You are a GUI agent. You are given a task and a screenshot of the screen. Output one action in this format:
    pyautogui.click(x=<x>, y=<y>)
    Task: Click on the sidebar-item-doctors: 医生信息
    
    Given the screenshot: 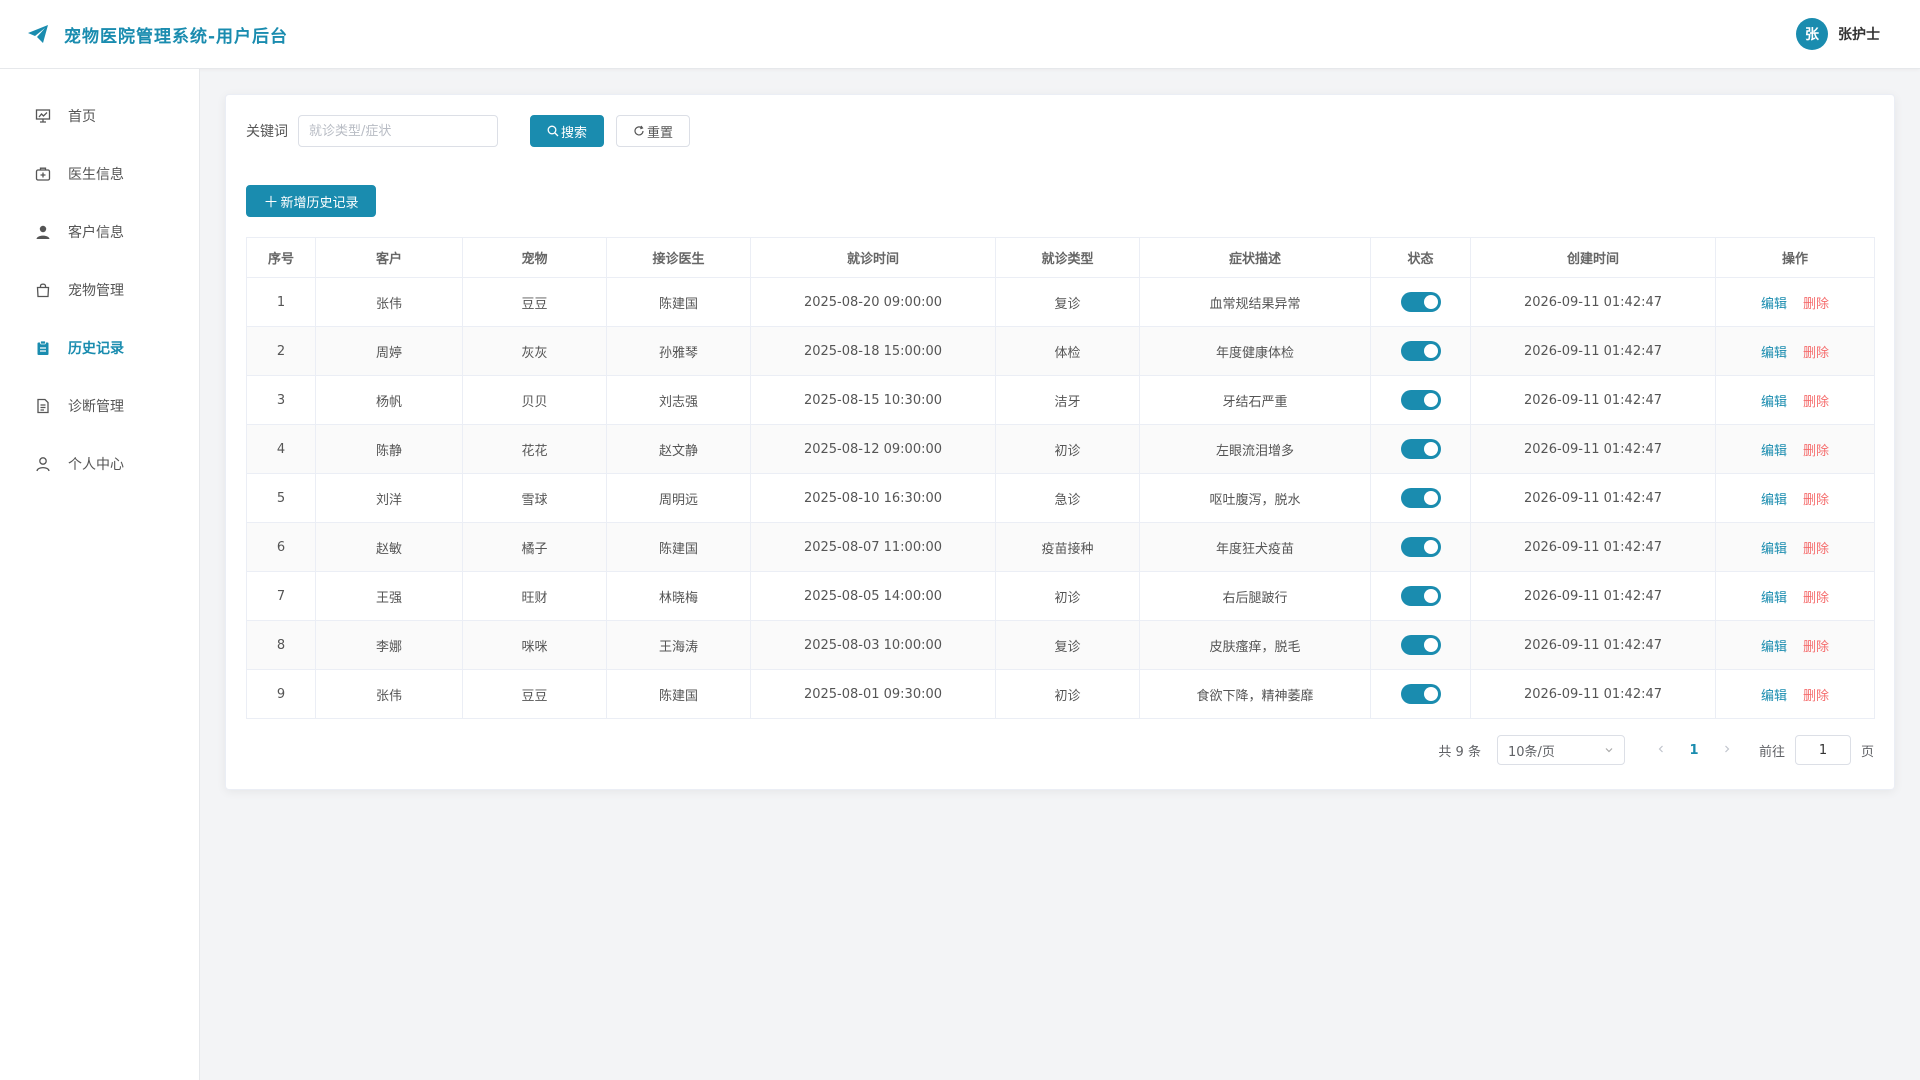 What is the action you would take?
    pyautogui.click(x=99, y=174)
    